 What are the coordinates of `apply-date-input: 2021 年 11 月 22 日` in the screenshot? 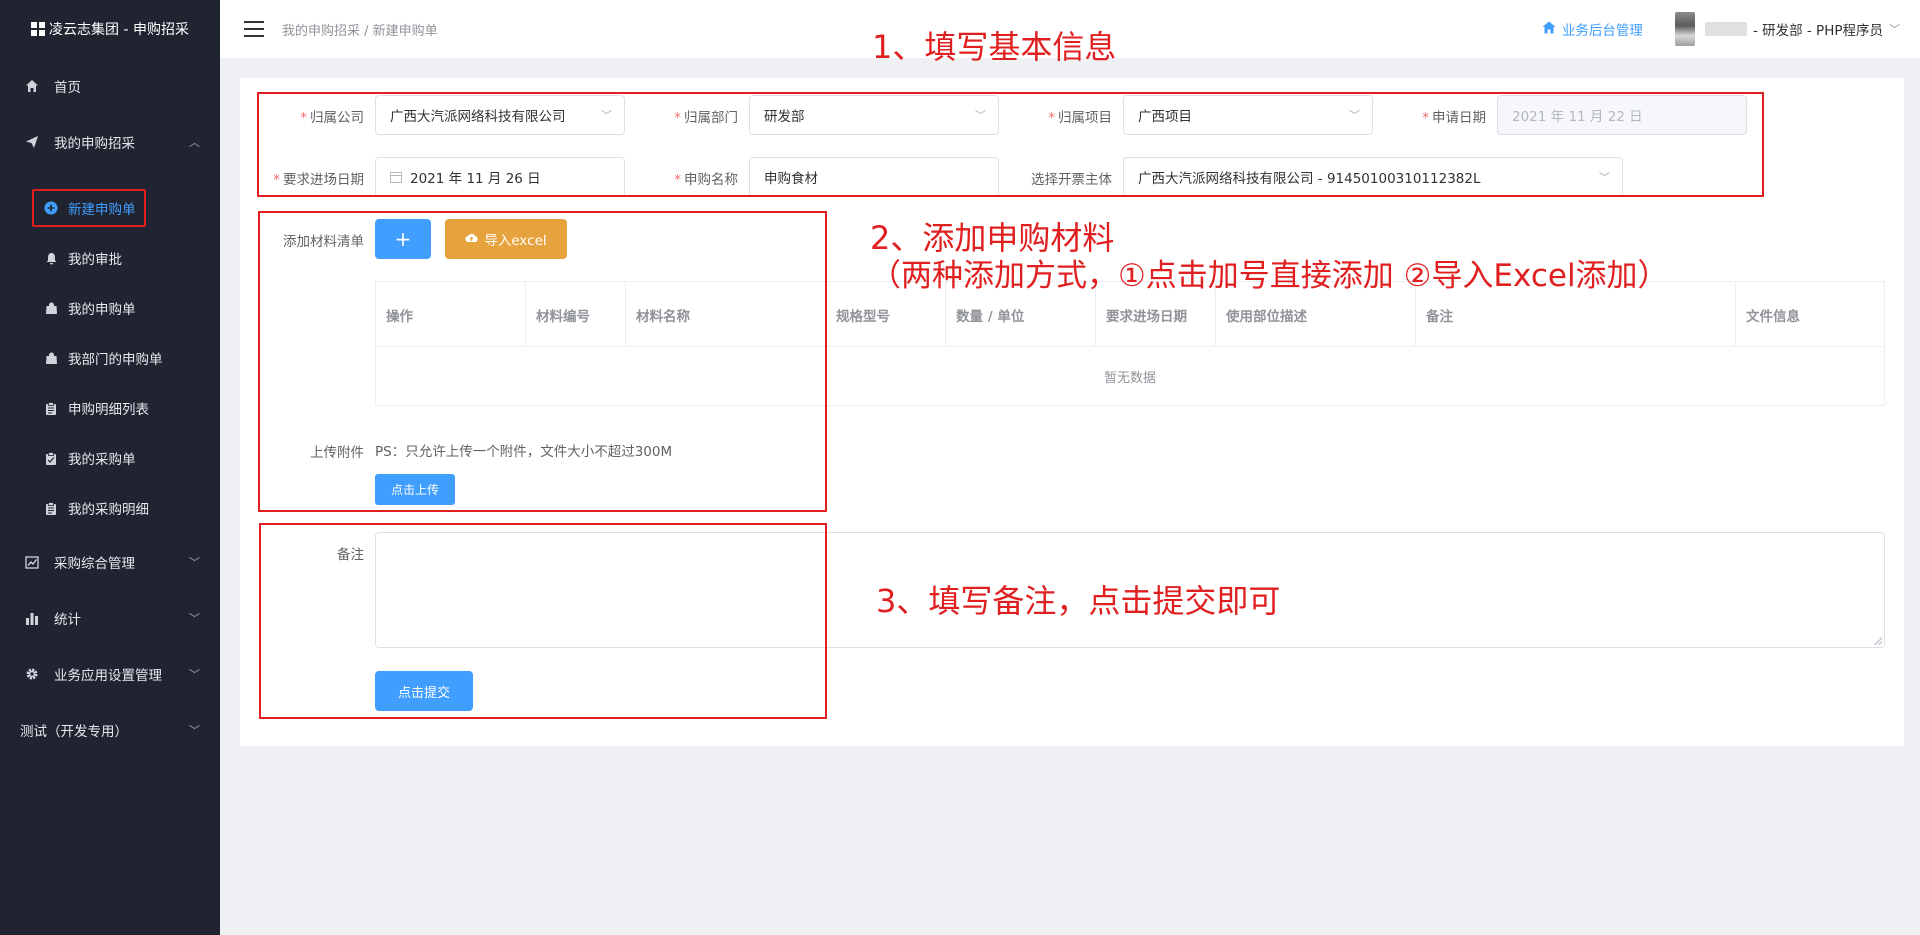 It's located at (1622, 115).